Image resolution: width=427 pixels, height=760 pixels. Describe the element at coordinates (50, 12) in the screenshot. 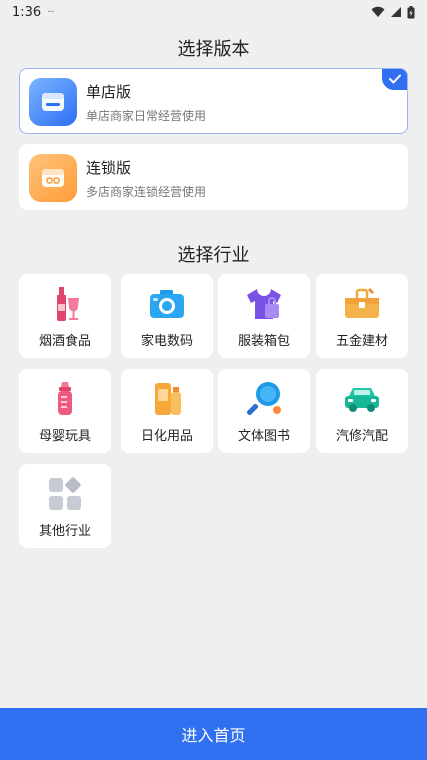

I see `status-extra: ···` at that location.